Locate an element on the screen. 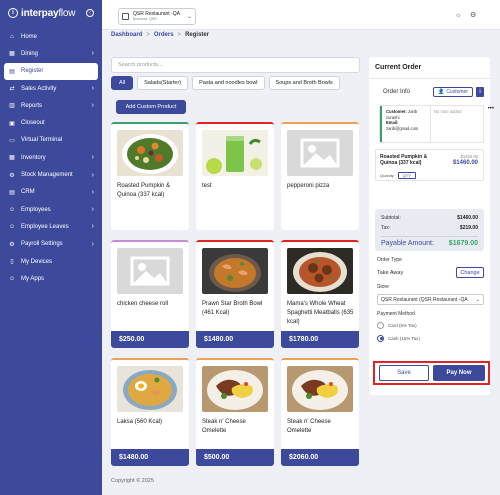 The image size is (500, 495). info-icon: i is located at coordinates (480, 92).